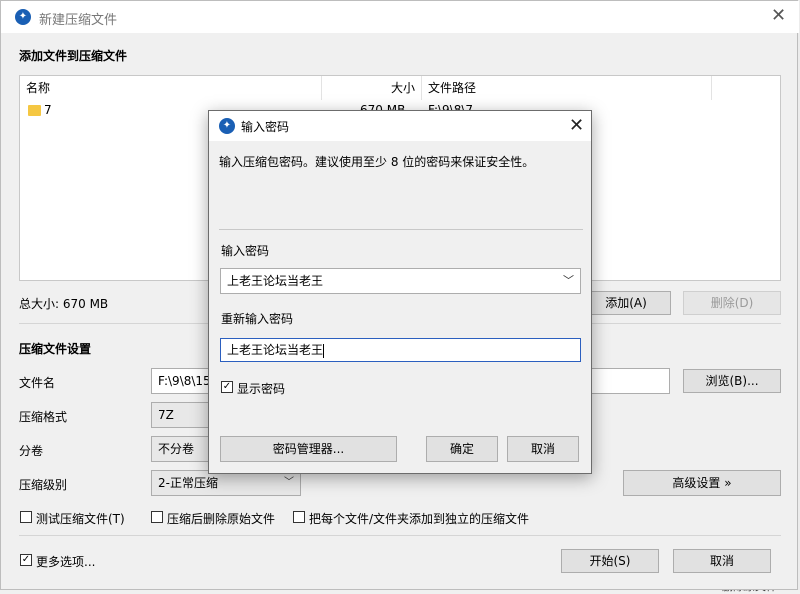 The image size is (800, 594). I want to click on dialog-titlebar: ✦ 输入密码 ✕, so click(400, 126).